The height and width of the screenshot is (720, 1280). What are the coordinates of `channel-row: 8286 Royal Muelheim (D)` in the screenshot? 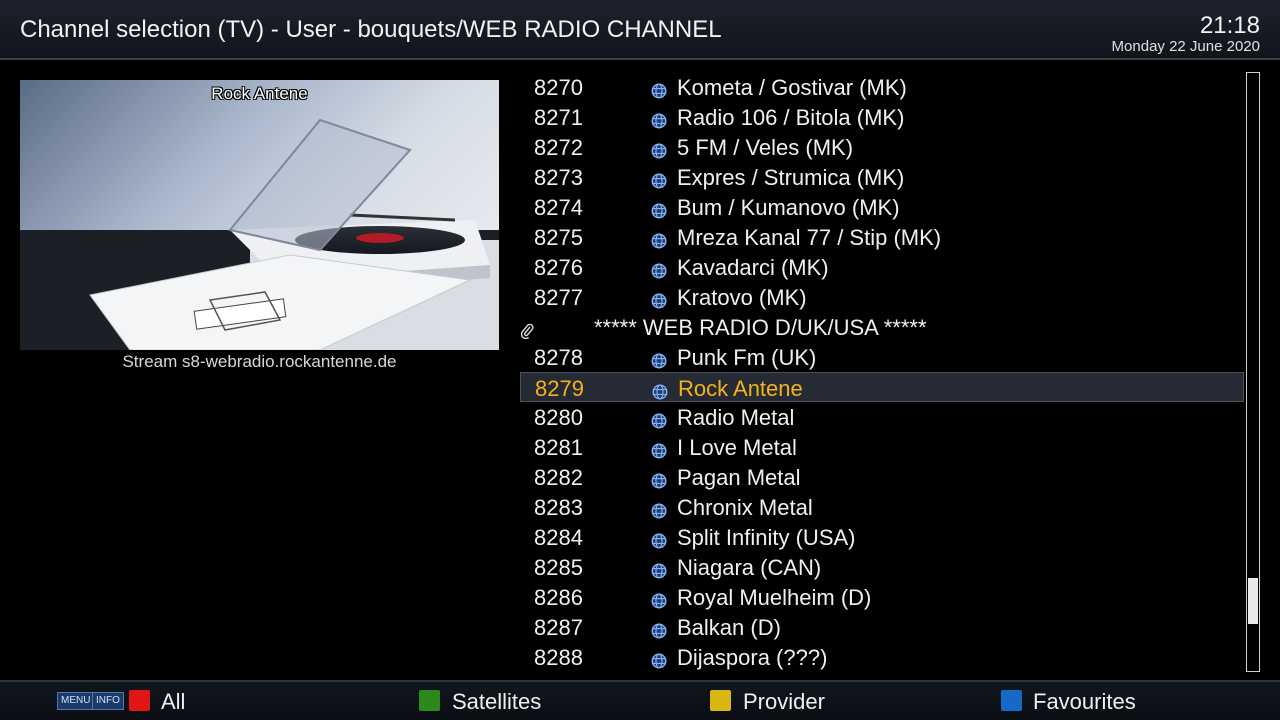 It's located at (882, 597).